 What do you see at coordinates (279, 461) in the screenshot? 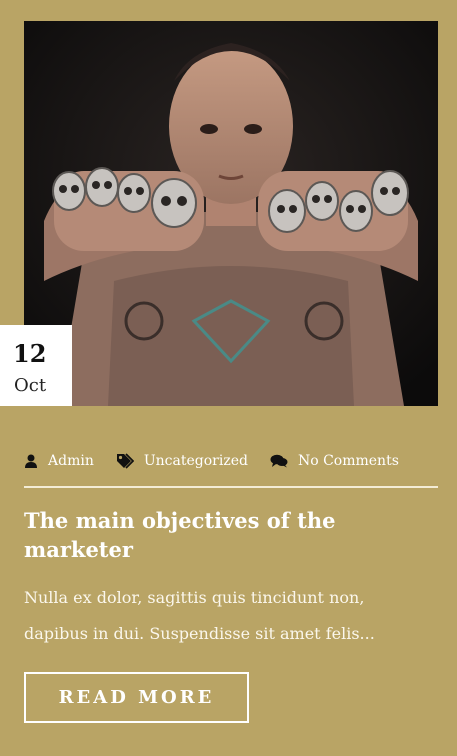
I see `comments-icon` at bounding box center [279, 461].